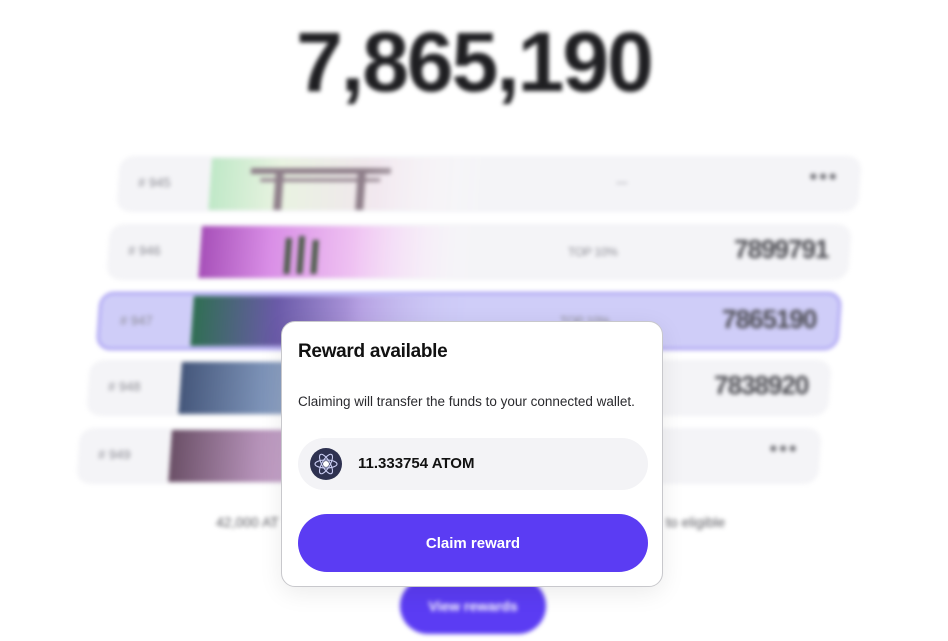 The width and height of the screenshot is (948, 641). What do you see at coordinates (247, 522) in the screenshot?
I see `eligibility-info-left: 42,000 AT` at bounding box center [247, 522].